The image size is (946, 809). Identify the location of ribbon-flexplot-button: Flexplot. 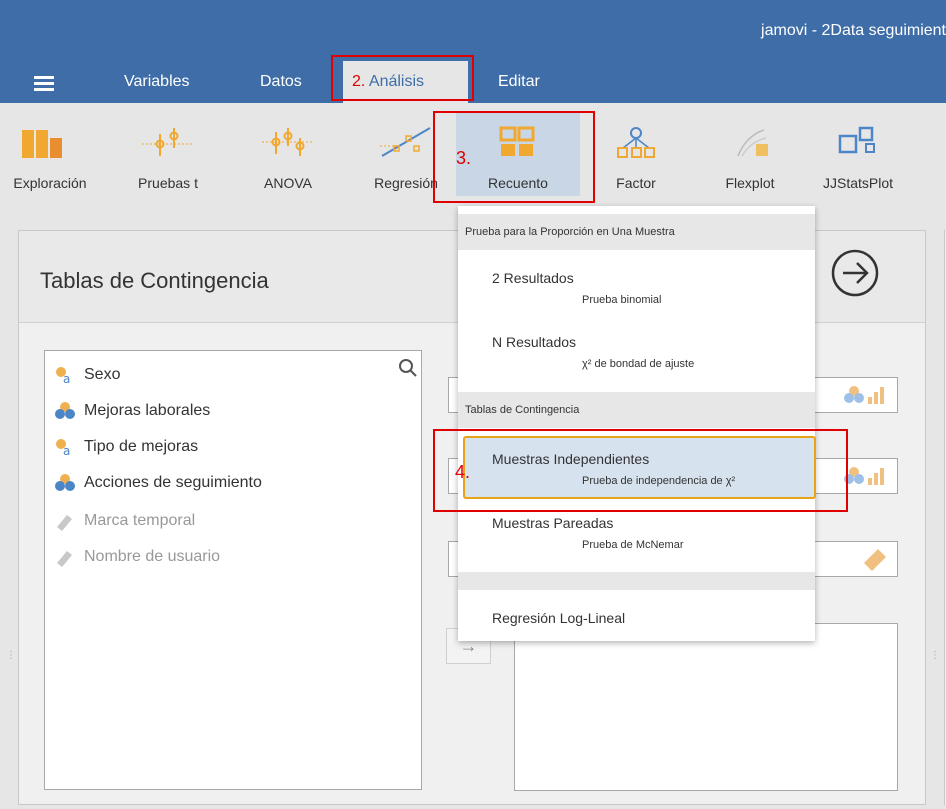
(750, 154).